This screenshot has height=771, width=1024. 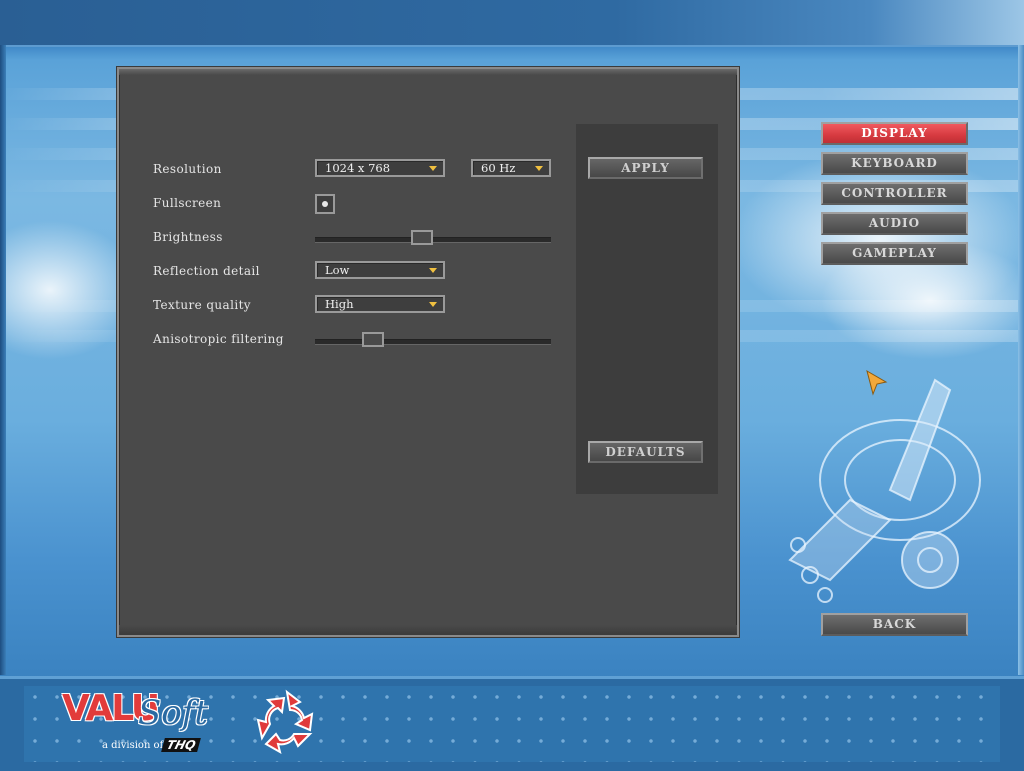 I want to click on anisotropic-filtering-slider-thumb, so click(x=373, y=339).